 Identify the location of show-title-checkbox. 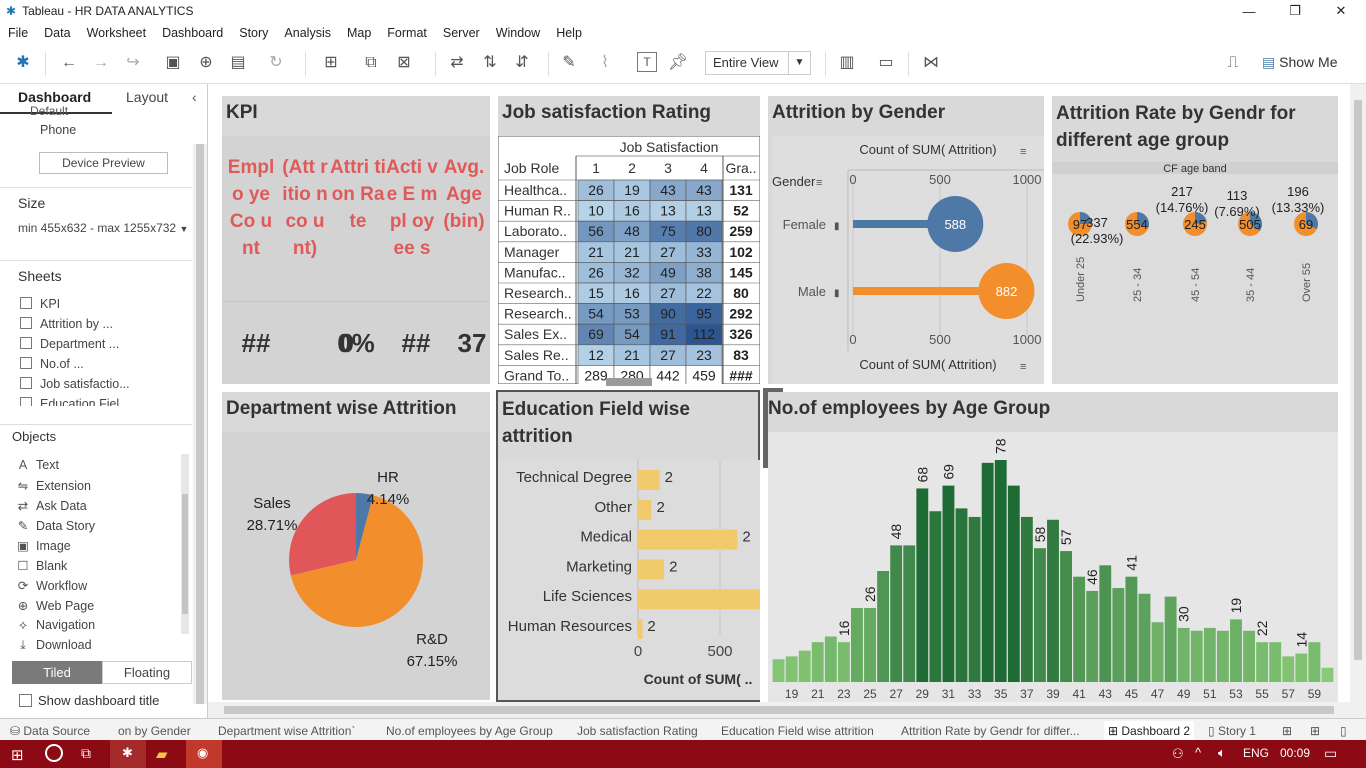
(25, 700).